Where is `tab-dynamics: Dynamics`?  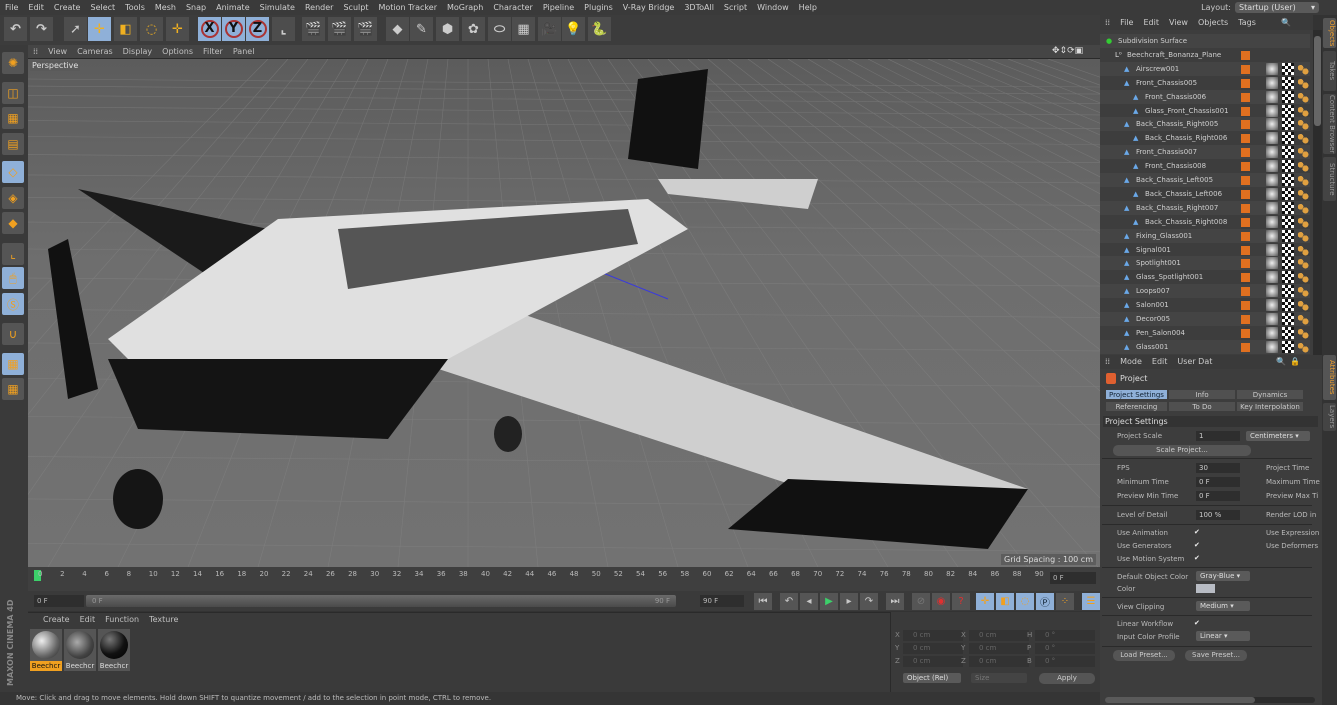 tab-dynamics: Dynamics is located at coordinates (1270, 394).